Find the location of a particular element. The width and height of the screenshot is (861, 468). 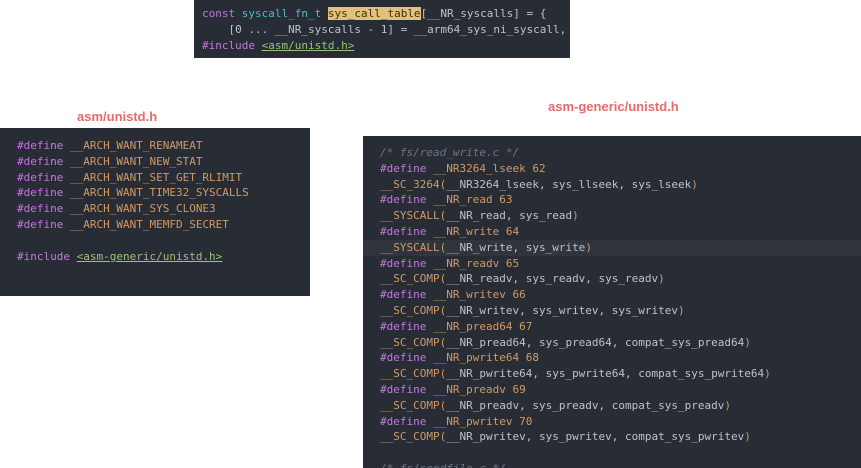

code-token: /* fs/sendfile.c */ is located at coordinates (443, 465).